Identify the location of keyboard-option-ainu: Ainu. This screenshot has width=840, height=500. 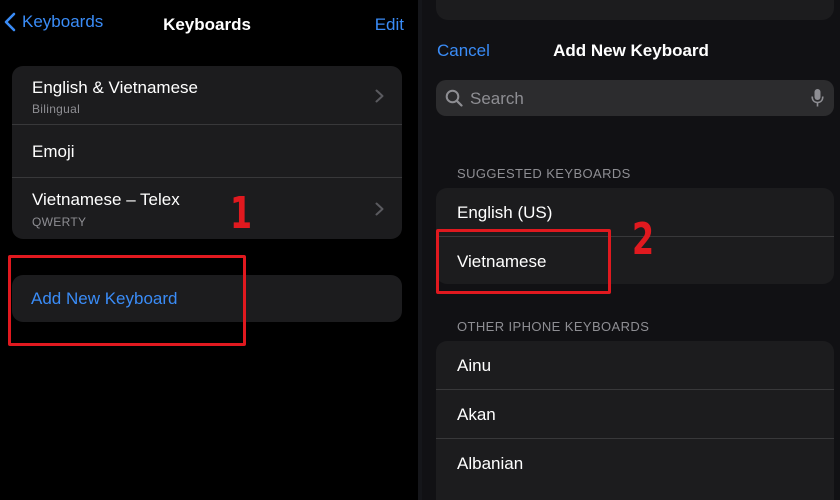
(635, 365).